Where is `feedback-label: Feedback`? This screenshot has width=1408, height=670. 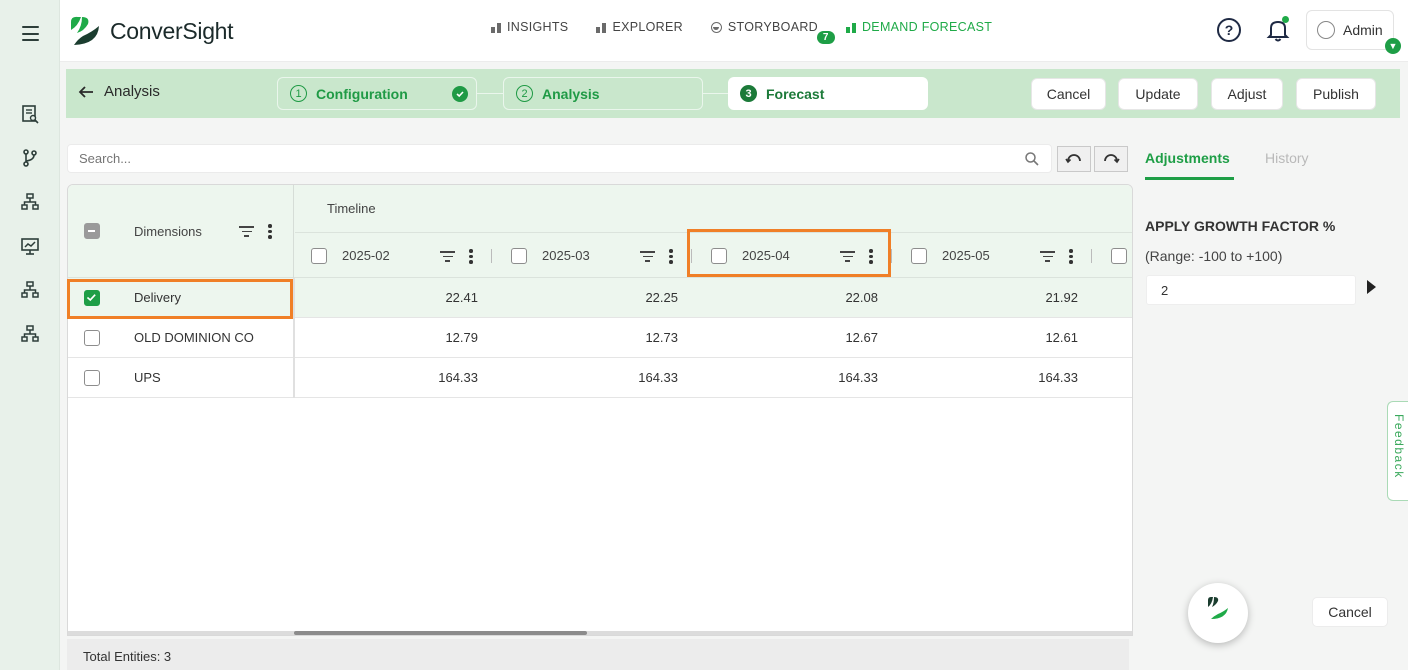
feedback-label: Feedback is located at coordinates (1399, 446).